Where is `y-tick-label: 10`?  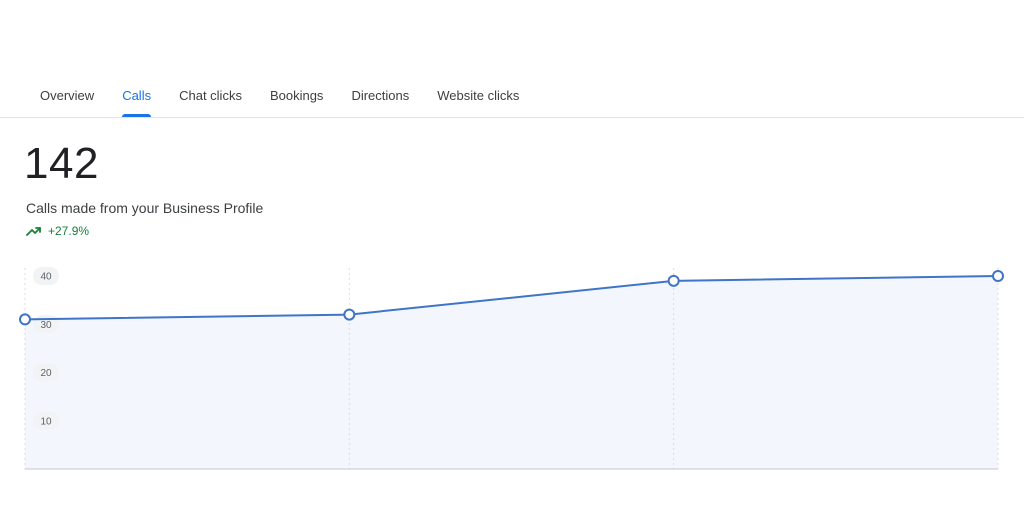
y-tick-label: 10 is located at coordinates (46, 421).